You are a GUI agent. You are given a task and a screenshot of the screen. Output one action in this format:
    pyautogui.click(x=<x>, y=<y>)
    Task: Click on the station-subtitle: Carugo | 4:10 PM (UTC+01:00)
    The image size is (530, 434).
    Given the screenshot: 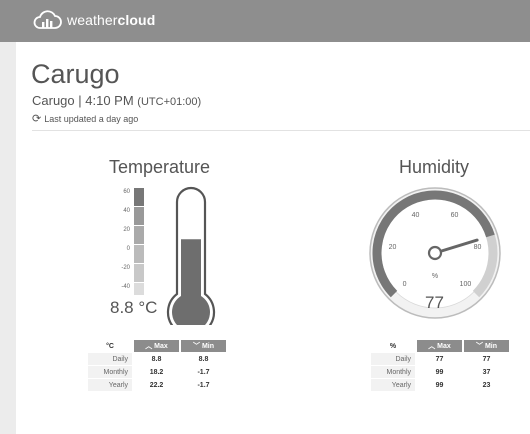 What is the action you would take?
    pyautogui.click(x=117, y=100)
    